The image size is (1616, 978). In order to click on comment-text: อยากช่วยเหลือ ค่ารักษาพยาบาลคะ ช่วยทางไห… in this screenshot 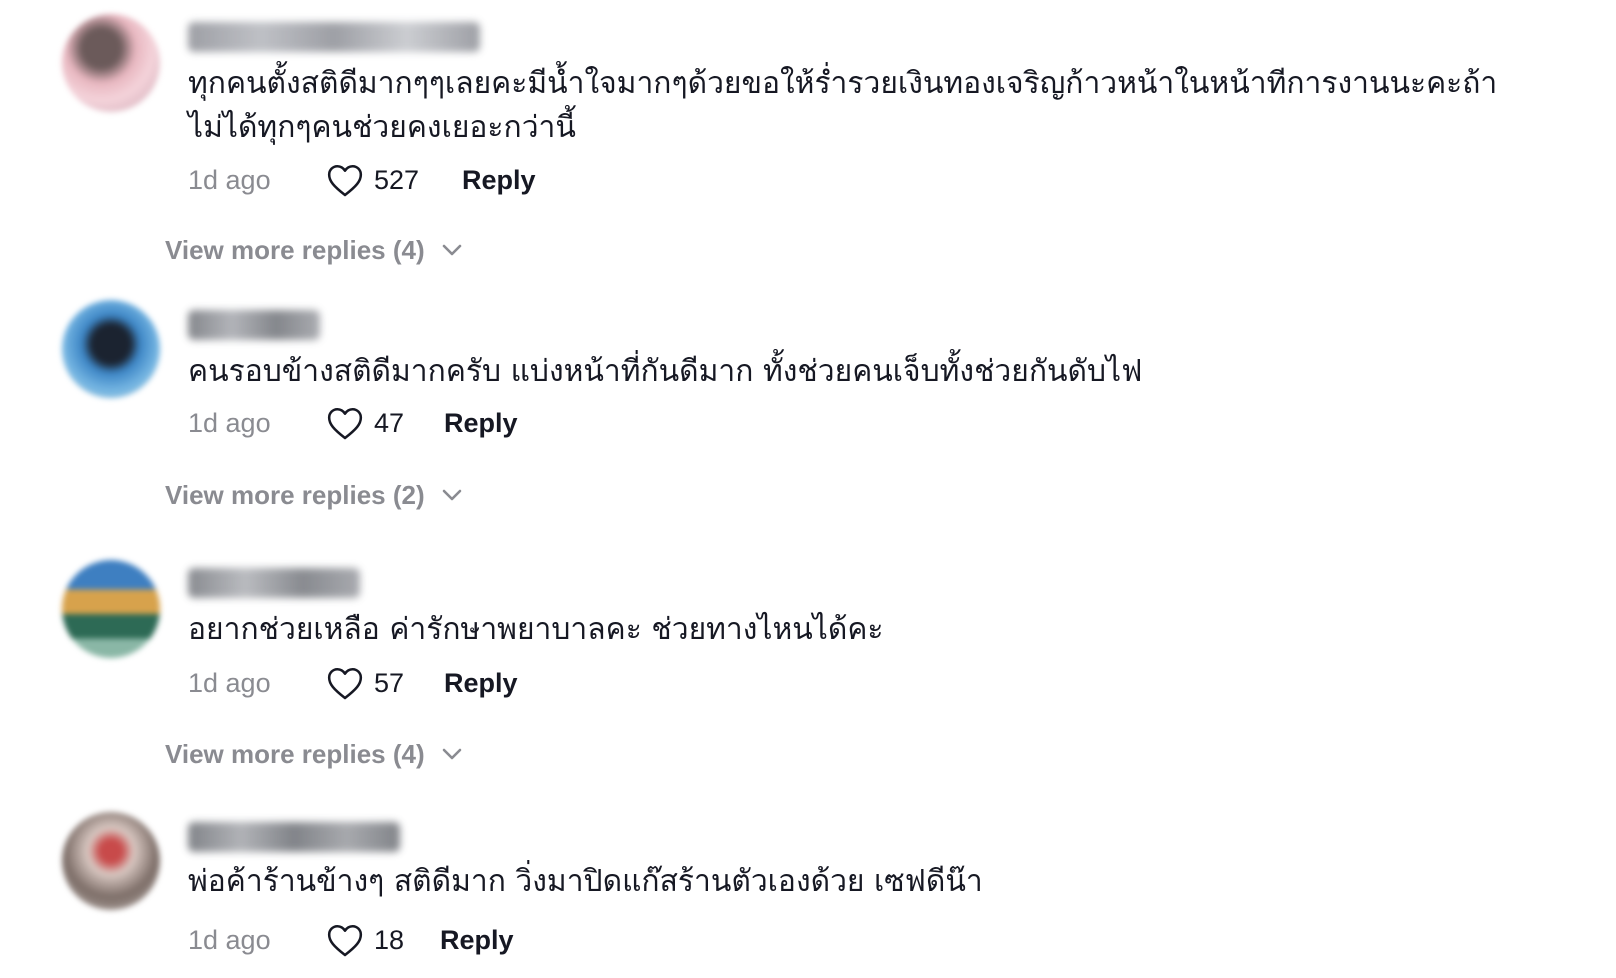, I will do `click(536, 629)`.